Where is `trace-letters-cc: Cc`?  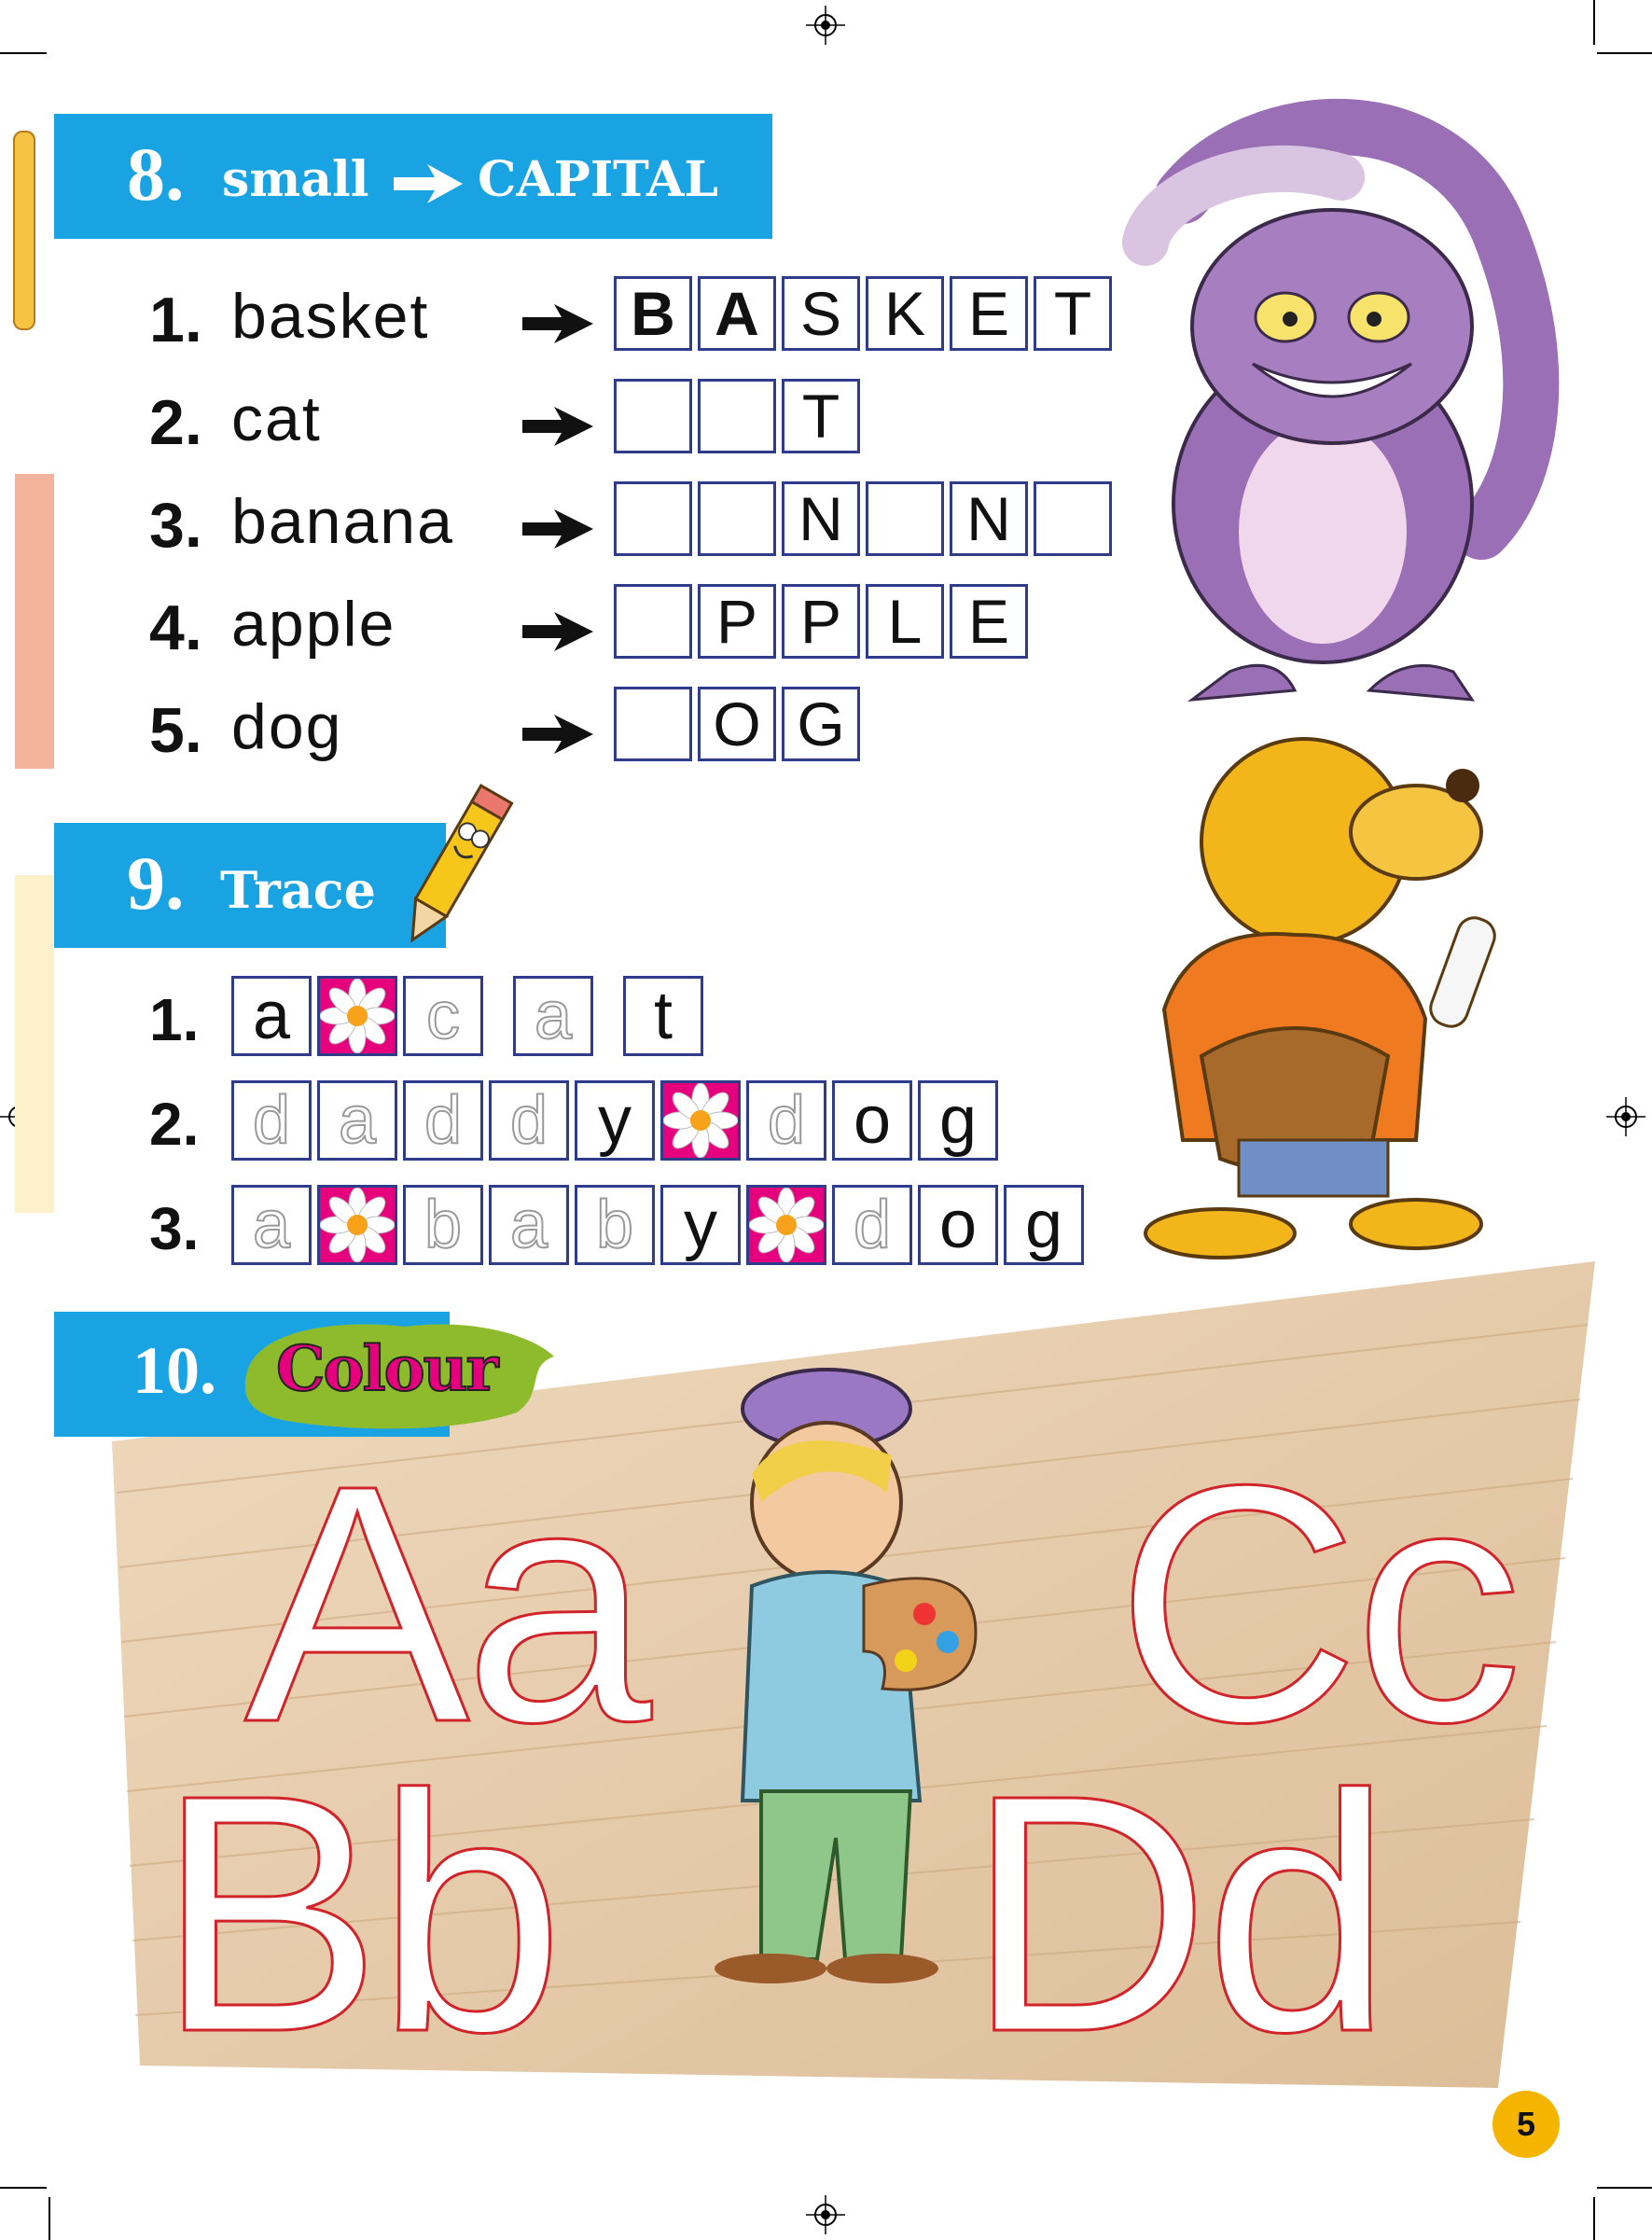 trace-letters-cc: Cc is located at coordinates (1318, 1603).